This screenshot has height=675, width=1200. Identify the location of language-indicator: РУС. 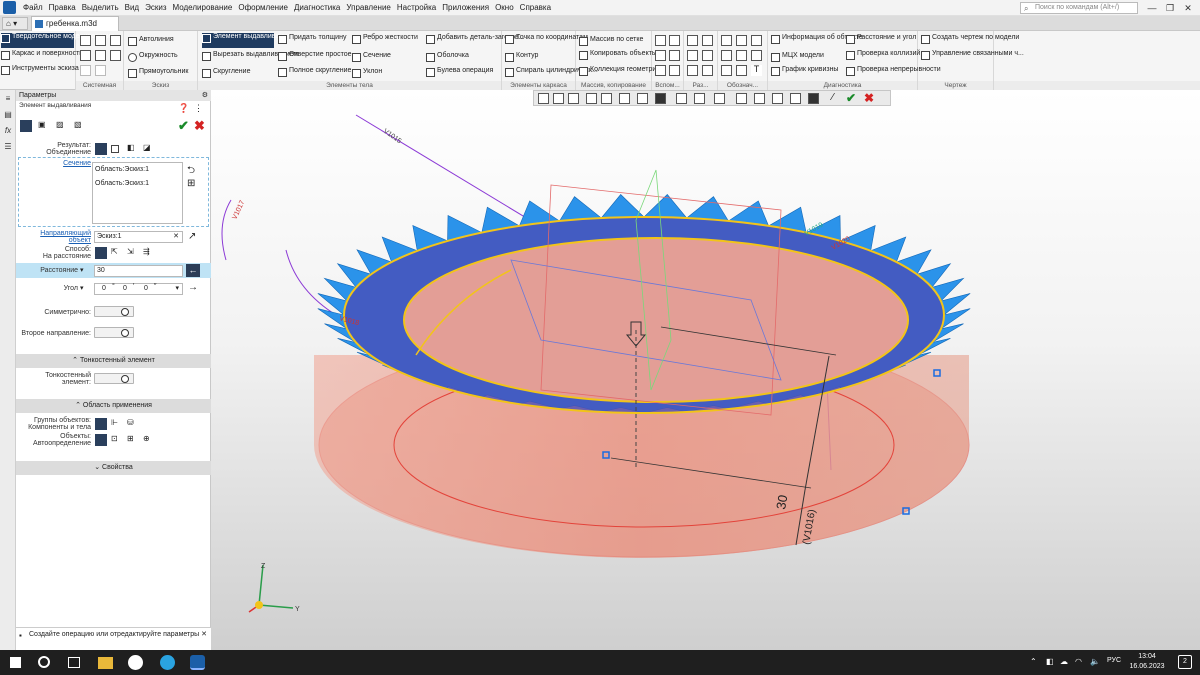
(1114, 660).